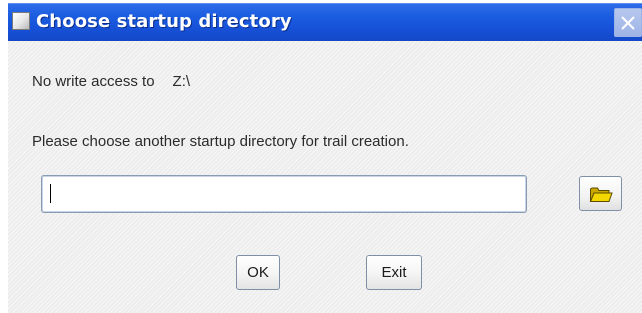 Image resolution: width=642 pixels, height=313 pixels. Describe the element at coordinates (93, 81) in the screenshot. I see `no-access-label: No write access to` at that location.